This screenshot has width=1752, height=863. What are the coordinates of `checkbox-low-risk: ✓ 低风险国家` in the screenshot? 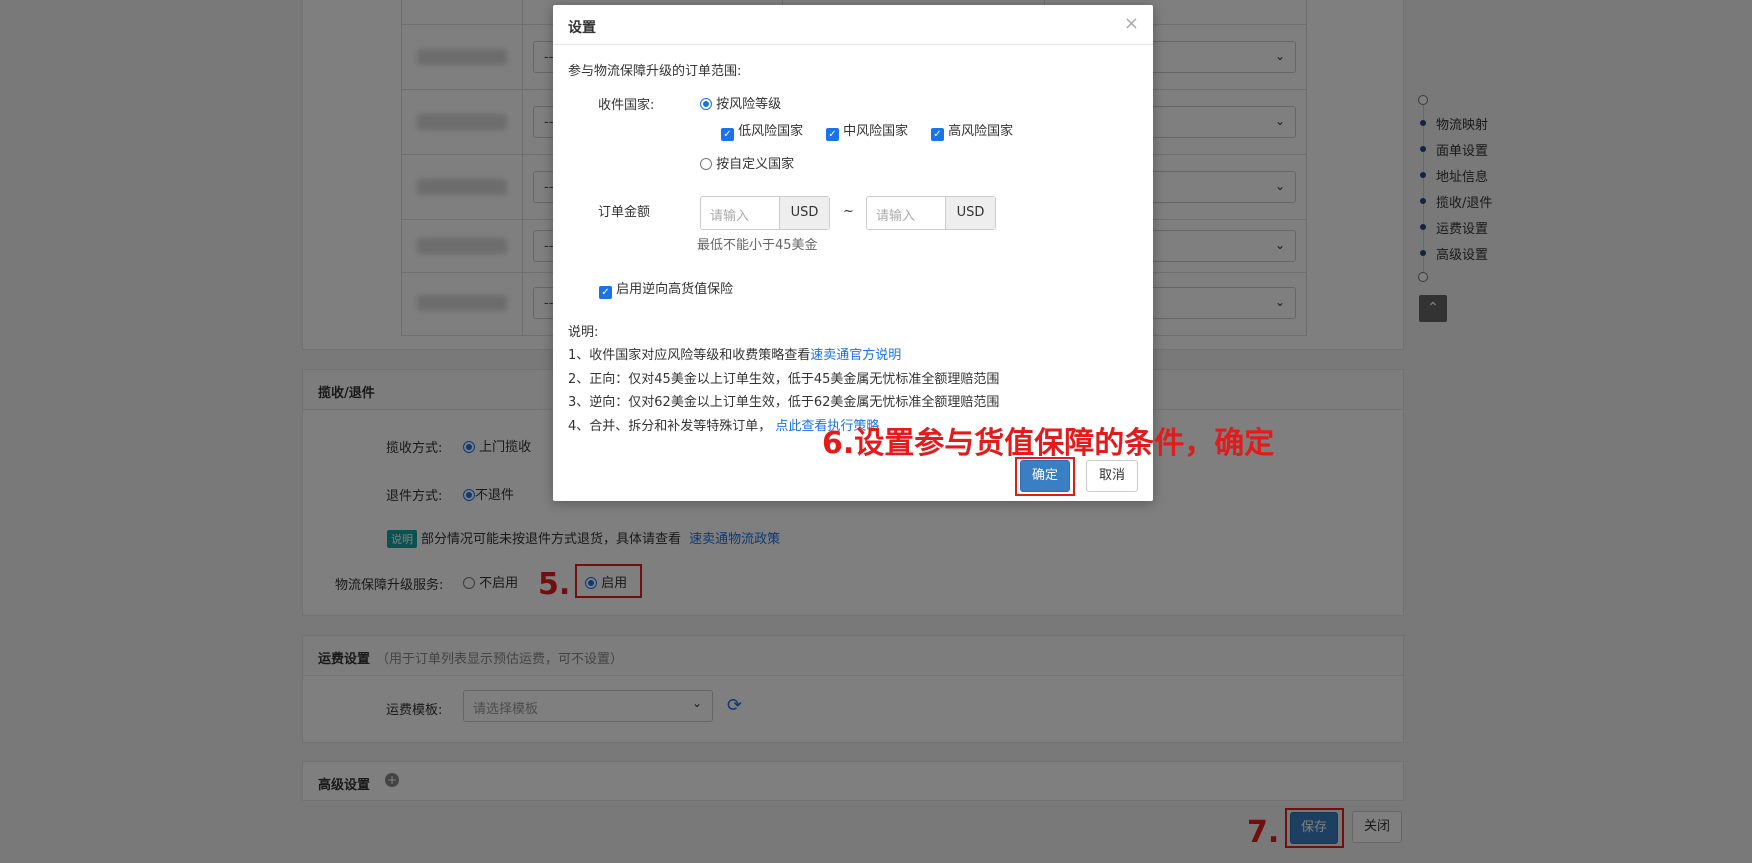 It's located at (762, 130).